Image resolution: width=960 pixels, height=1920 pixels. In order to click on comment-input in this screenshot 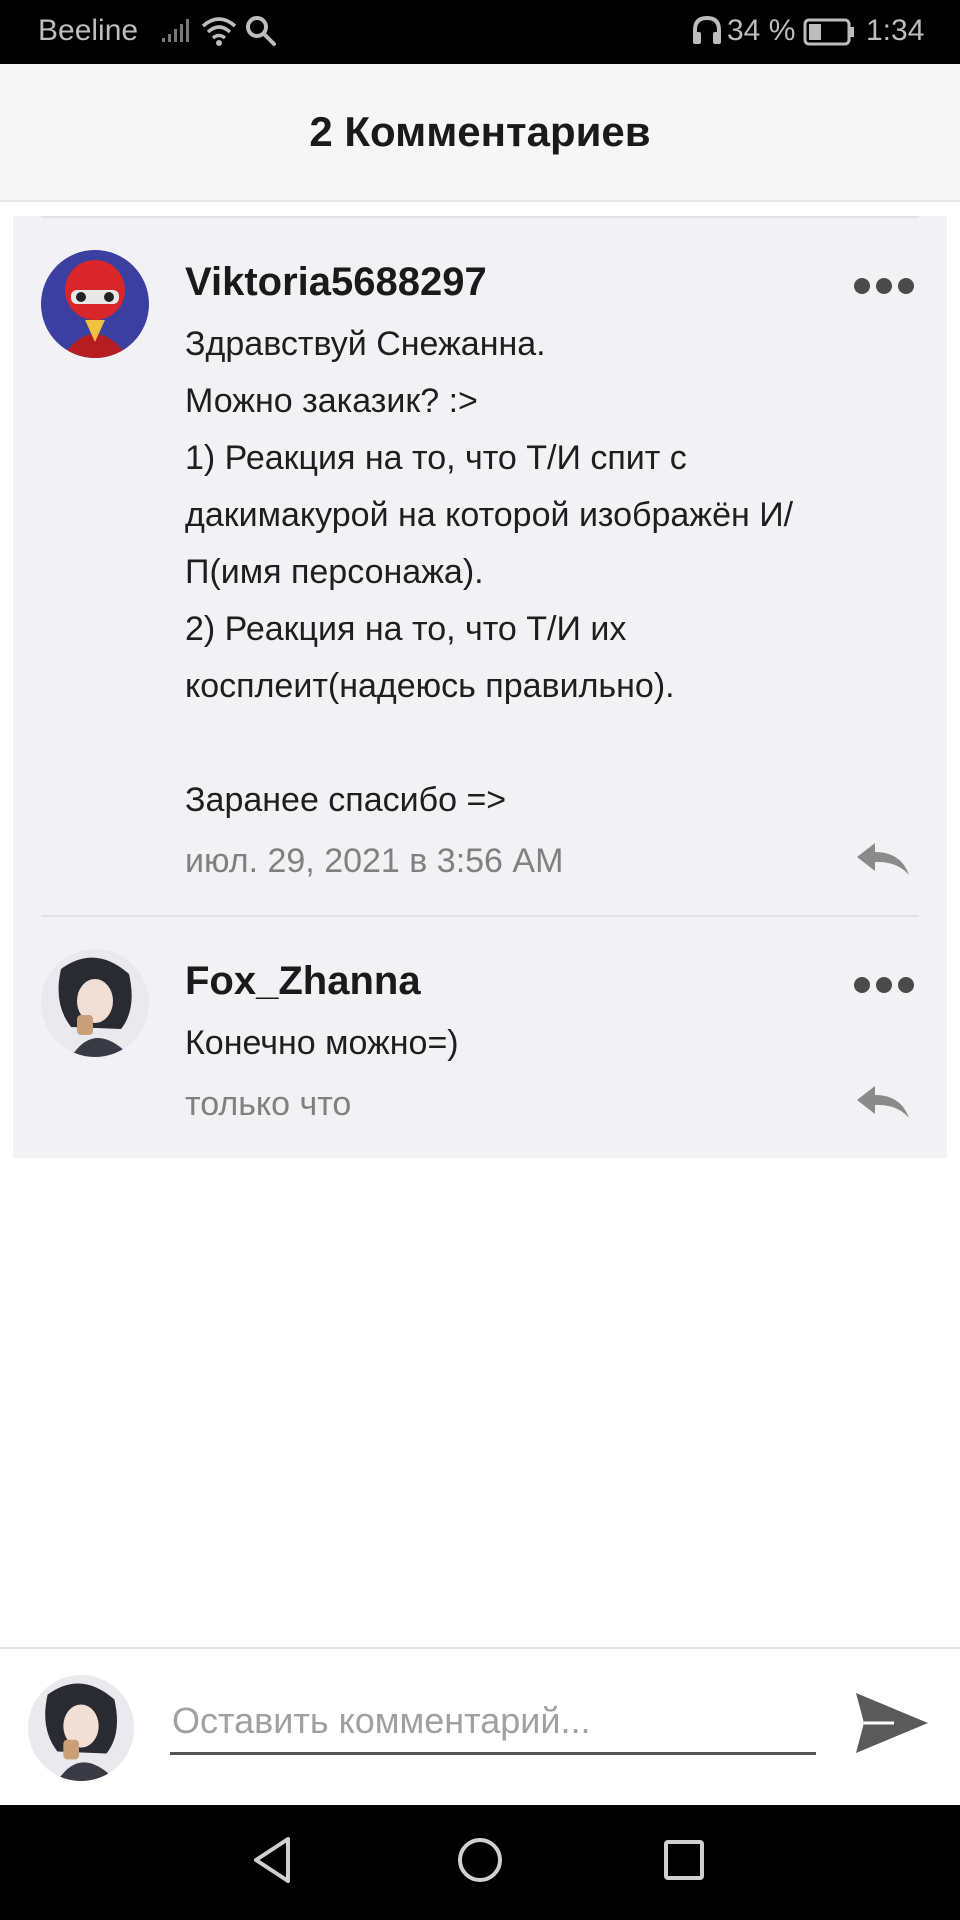, I will do `click(493, 1722)`.